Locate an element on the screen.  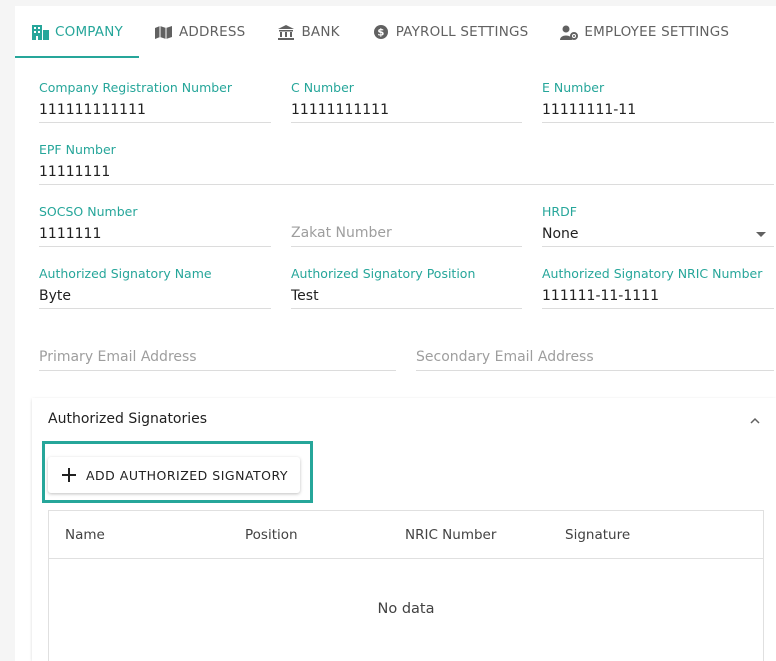
select-value: None is located at coordinates (560, 234).